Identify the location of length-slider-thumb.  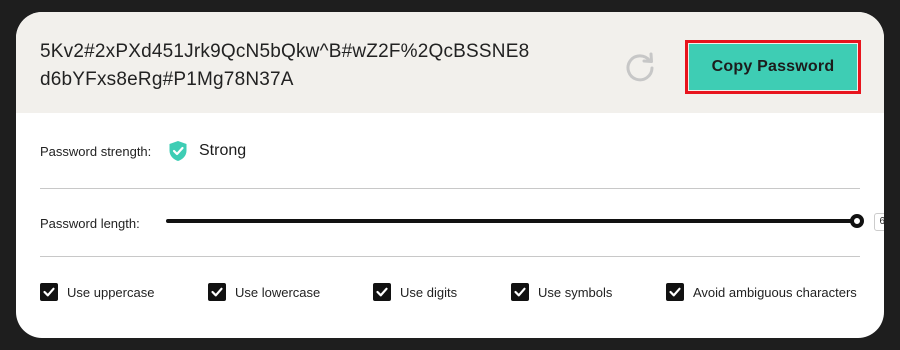
(857, 221).